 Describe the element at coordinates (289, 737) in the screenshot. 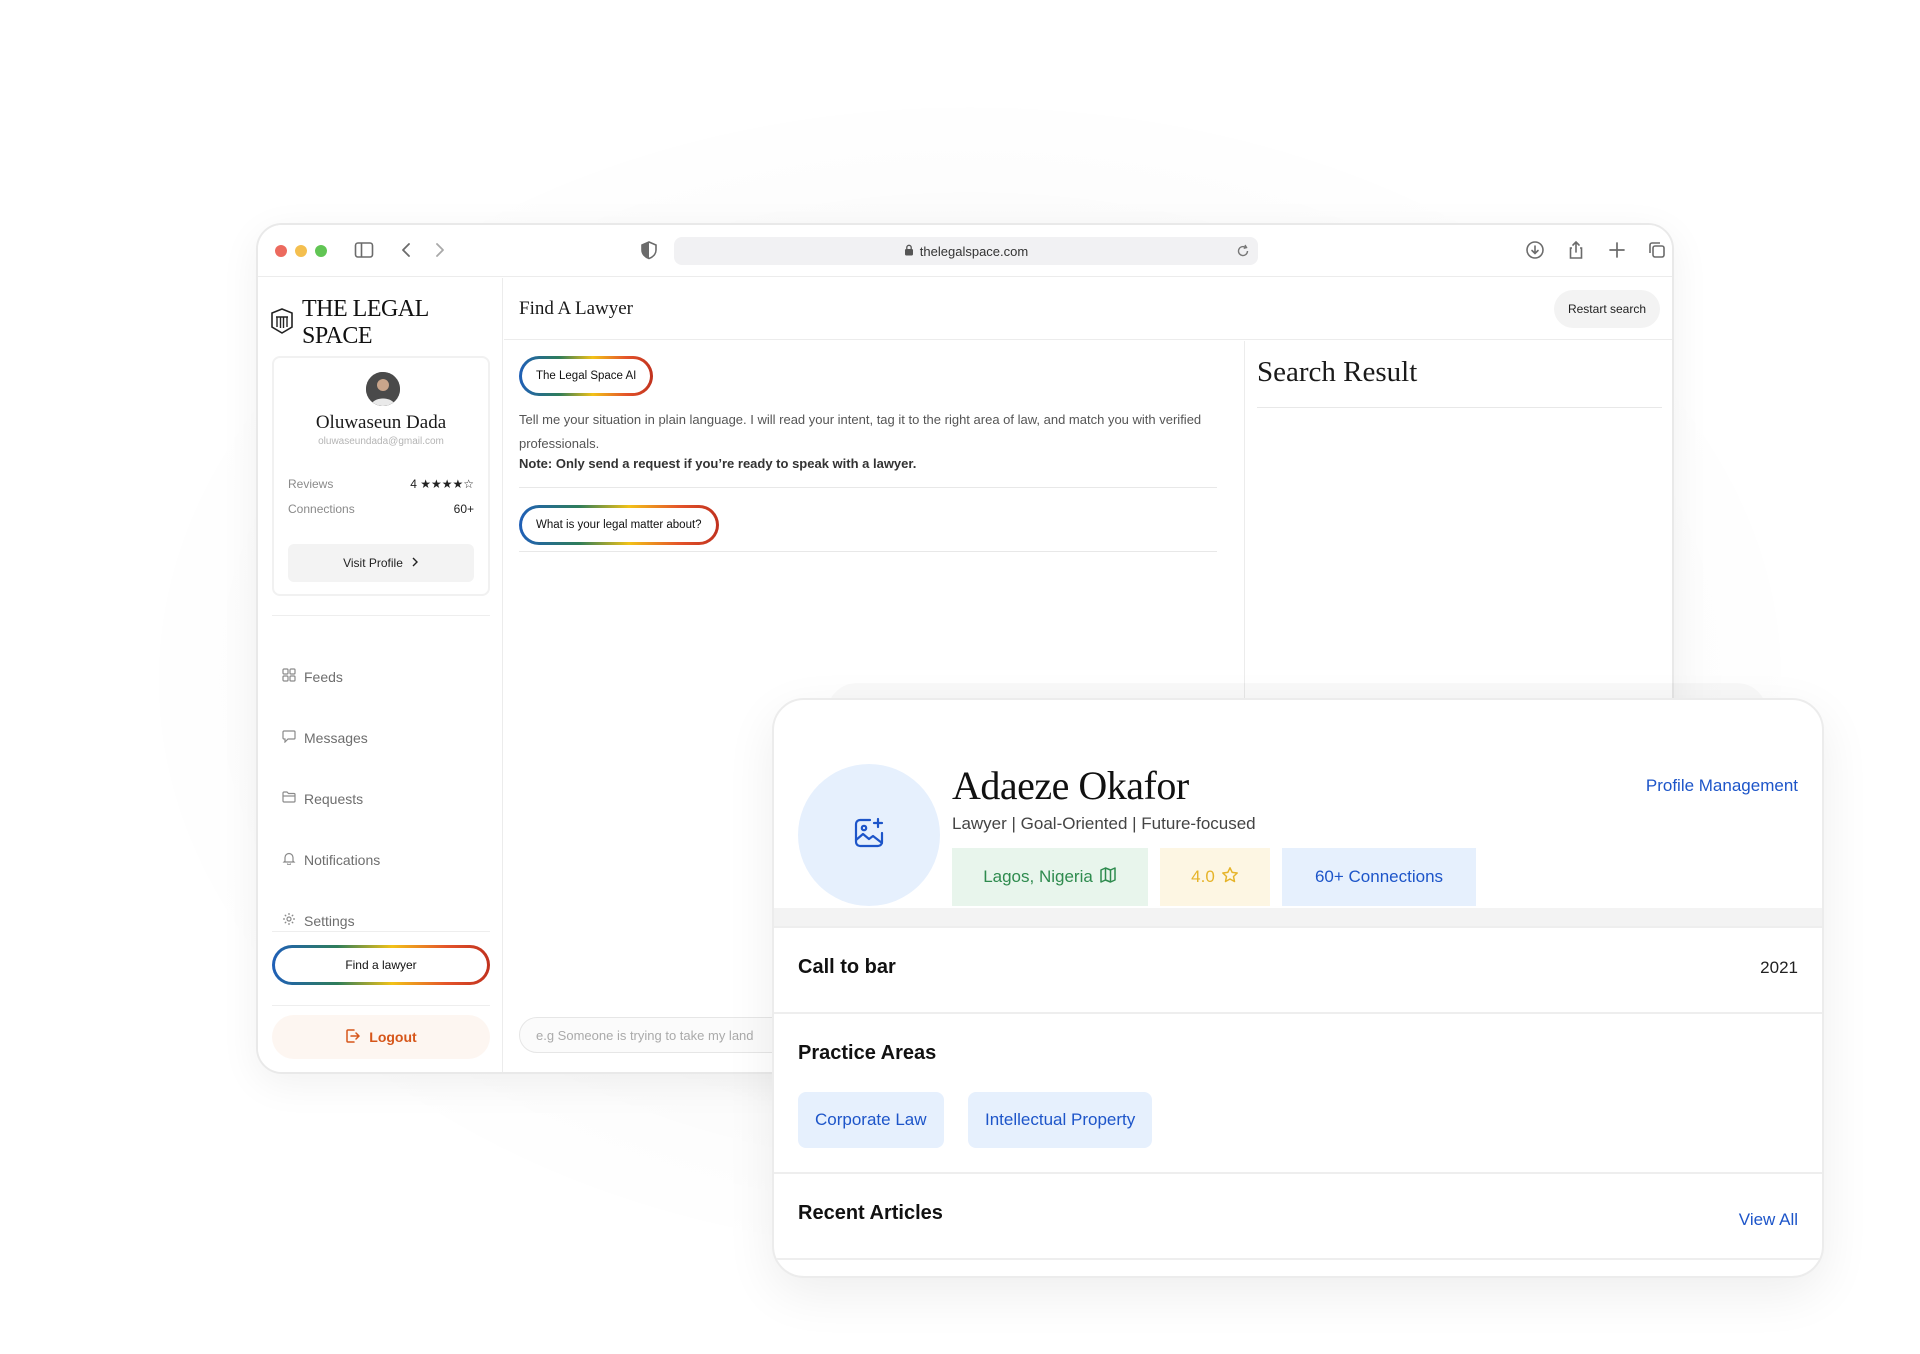

I see `chat-bubble-icon` at that location.